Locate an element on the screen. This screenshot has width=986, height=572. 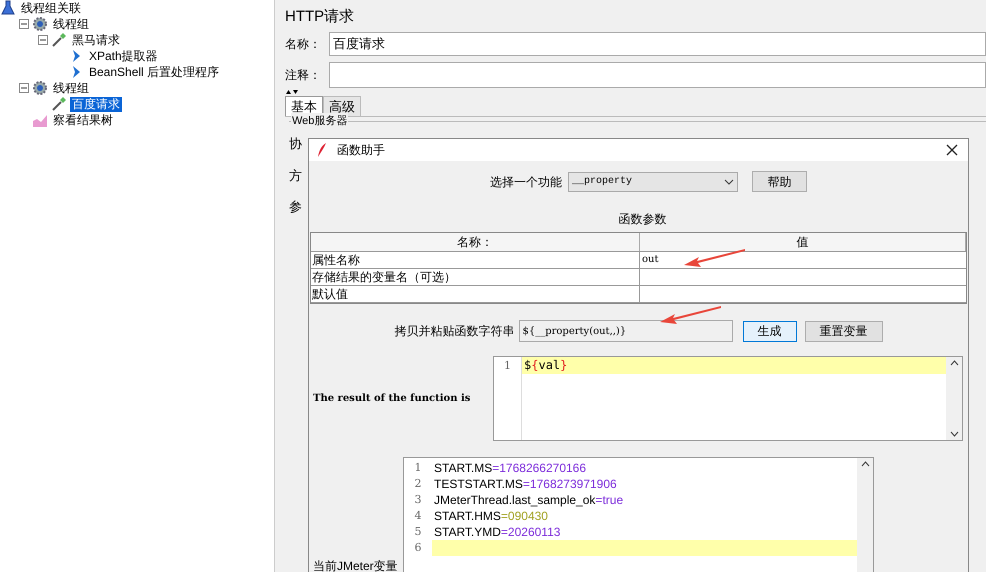
tab: 高级 is located at coordinates (342, 106).